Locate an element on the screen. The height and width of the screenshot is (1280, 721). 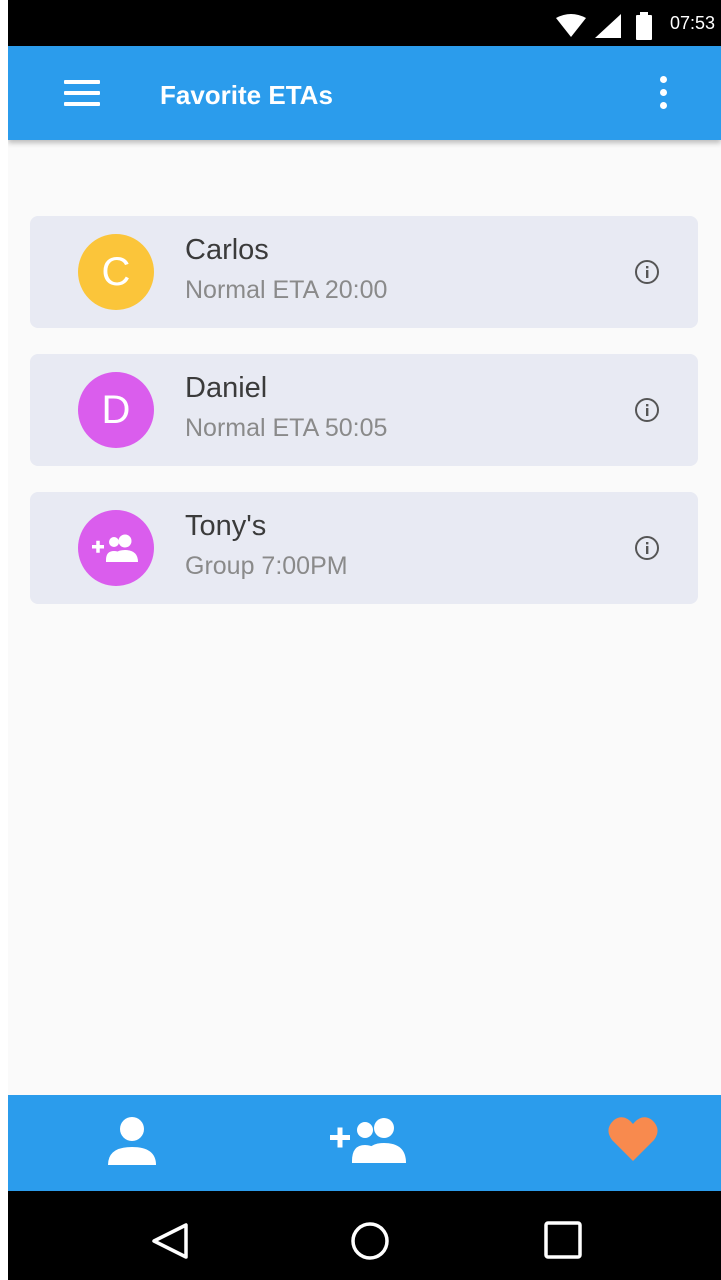
favorite-detail: Group 7:00PM is located at coordinates (266, 566).